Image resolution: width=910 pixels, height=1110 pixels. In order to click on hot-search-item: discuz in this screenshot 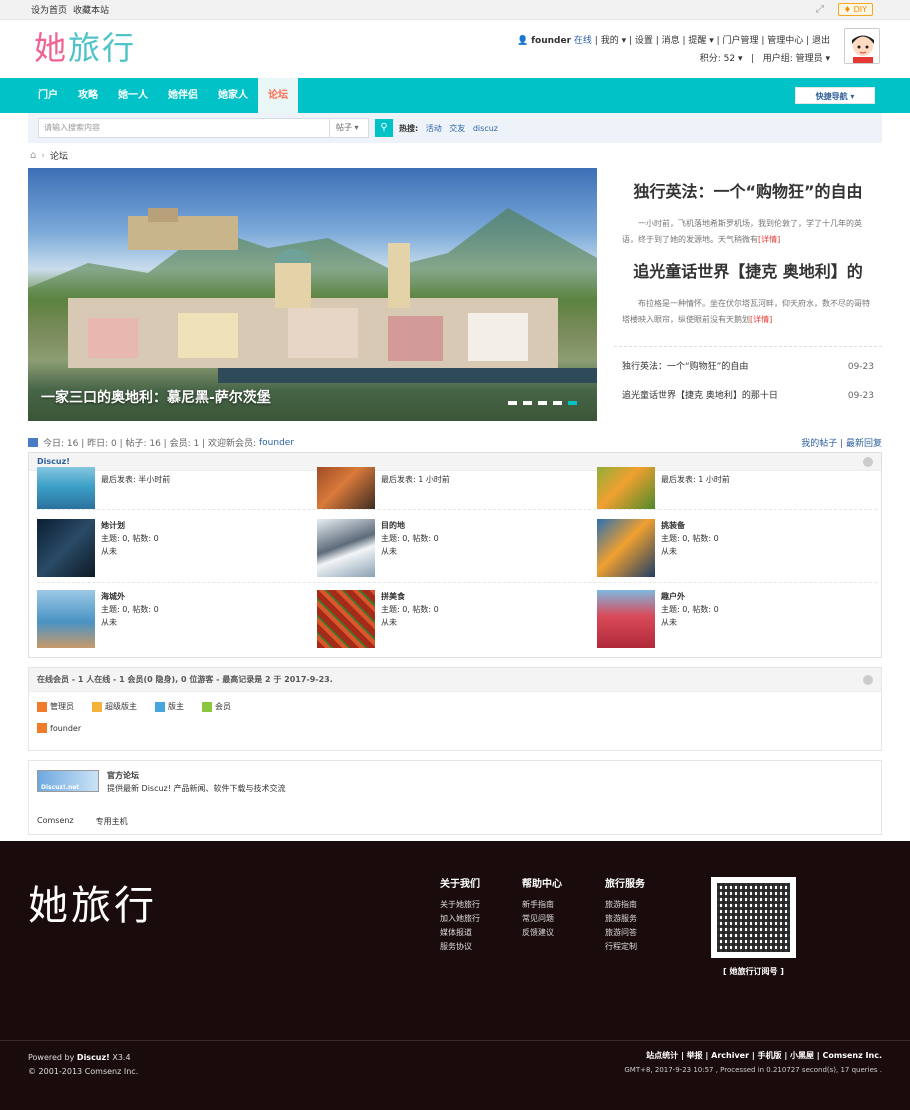, I will do `click(485, 128)`.